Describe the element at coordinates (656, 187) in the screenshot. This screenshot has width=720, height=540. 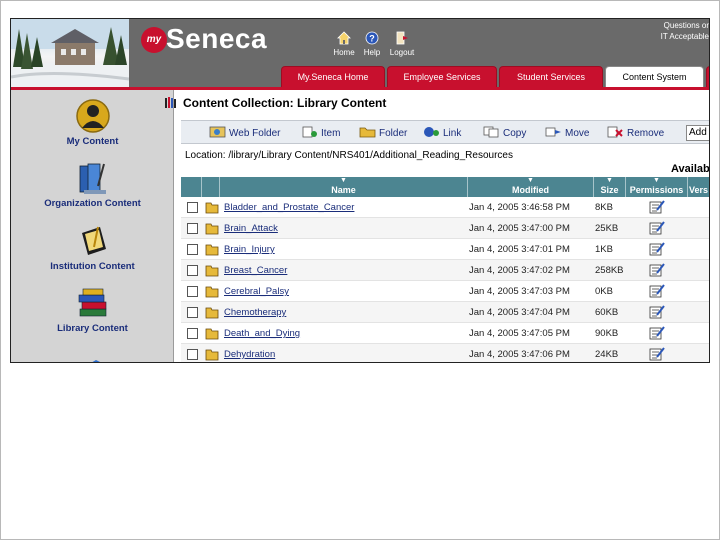
I see `column-permissions: ▼ Permissions` at that location.